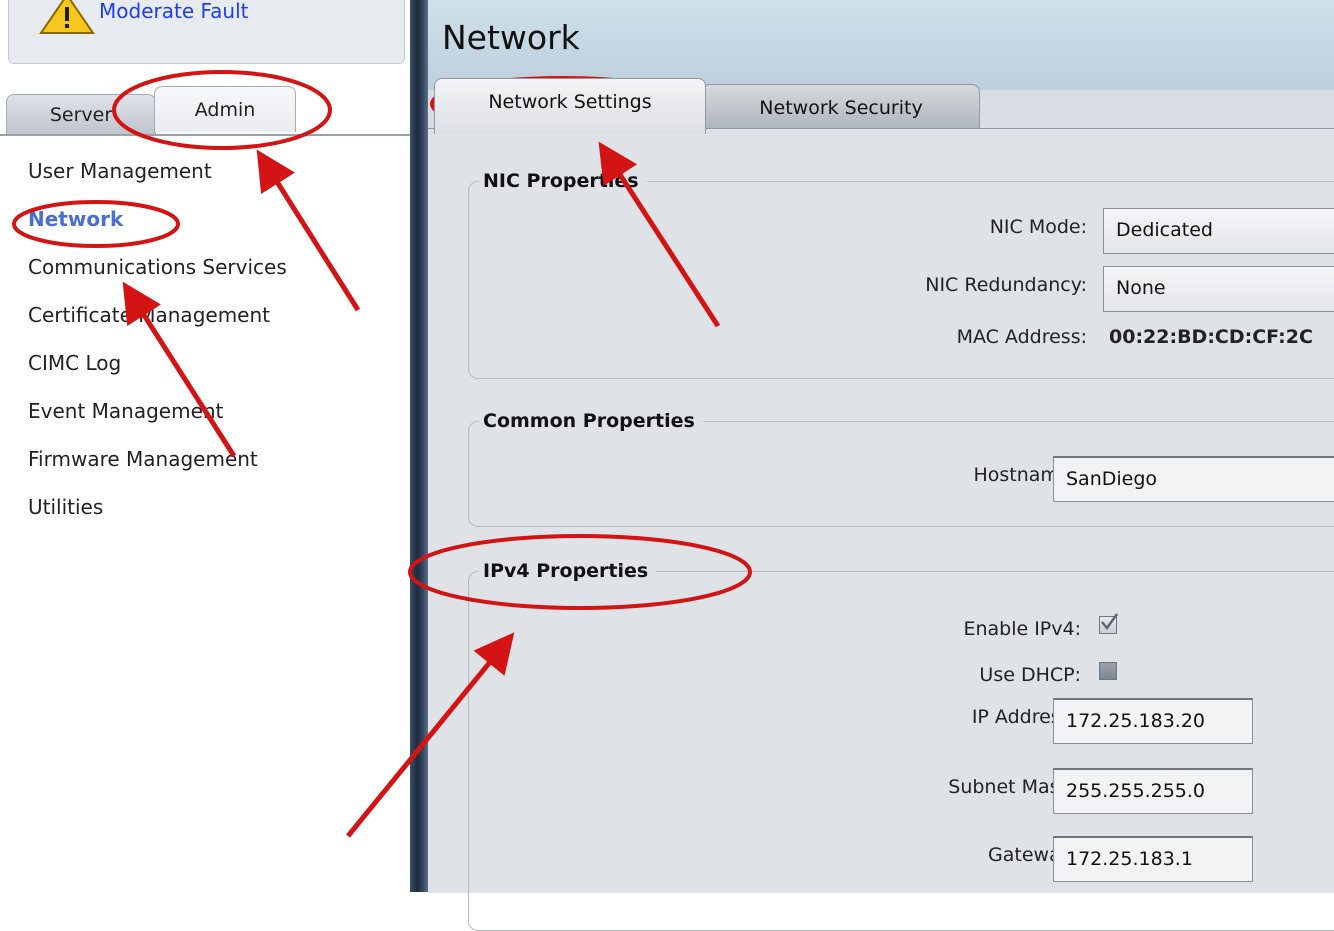  I want to click on common-properties-group: Common Properties Hostname: SanDiego, so click(901, 466).